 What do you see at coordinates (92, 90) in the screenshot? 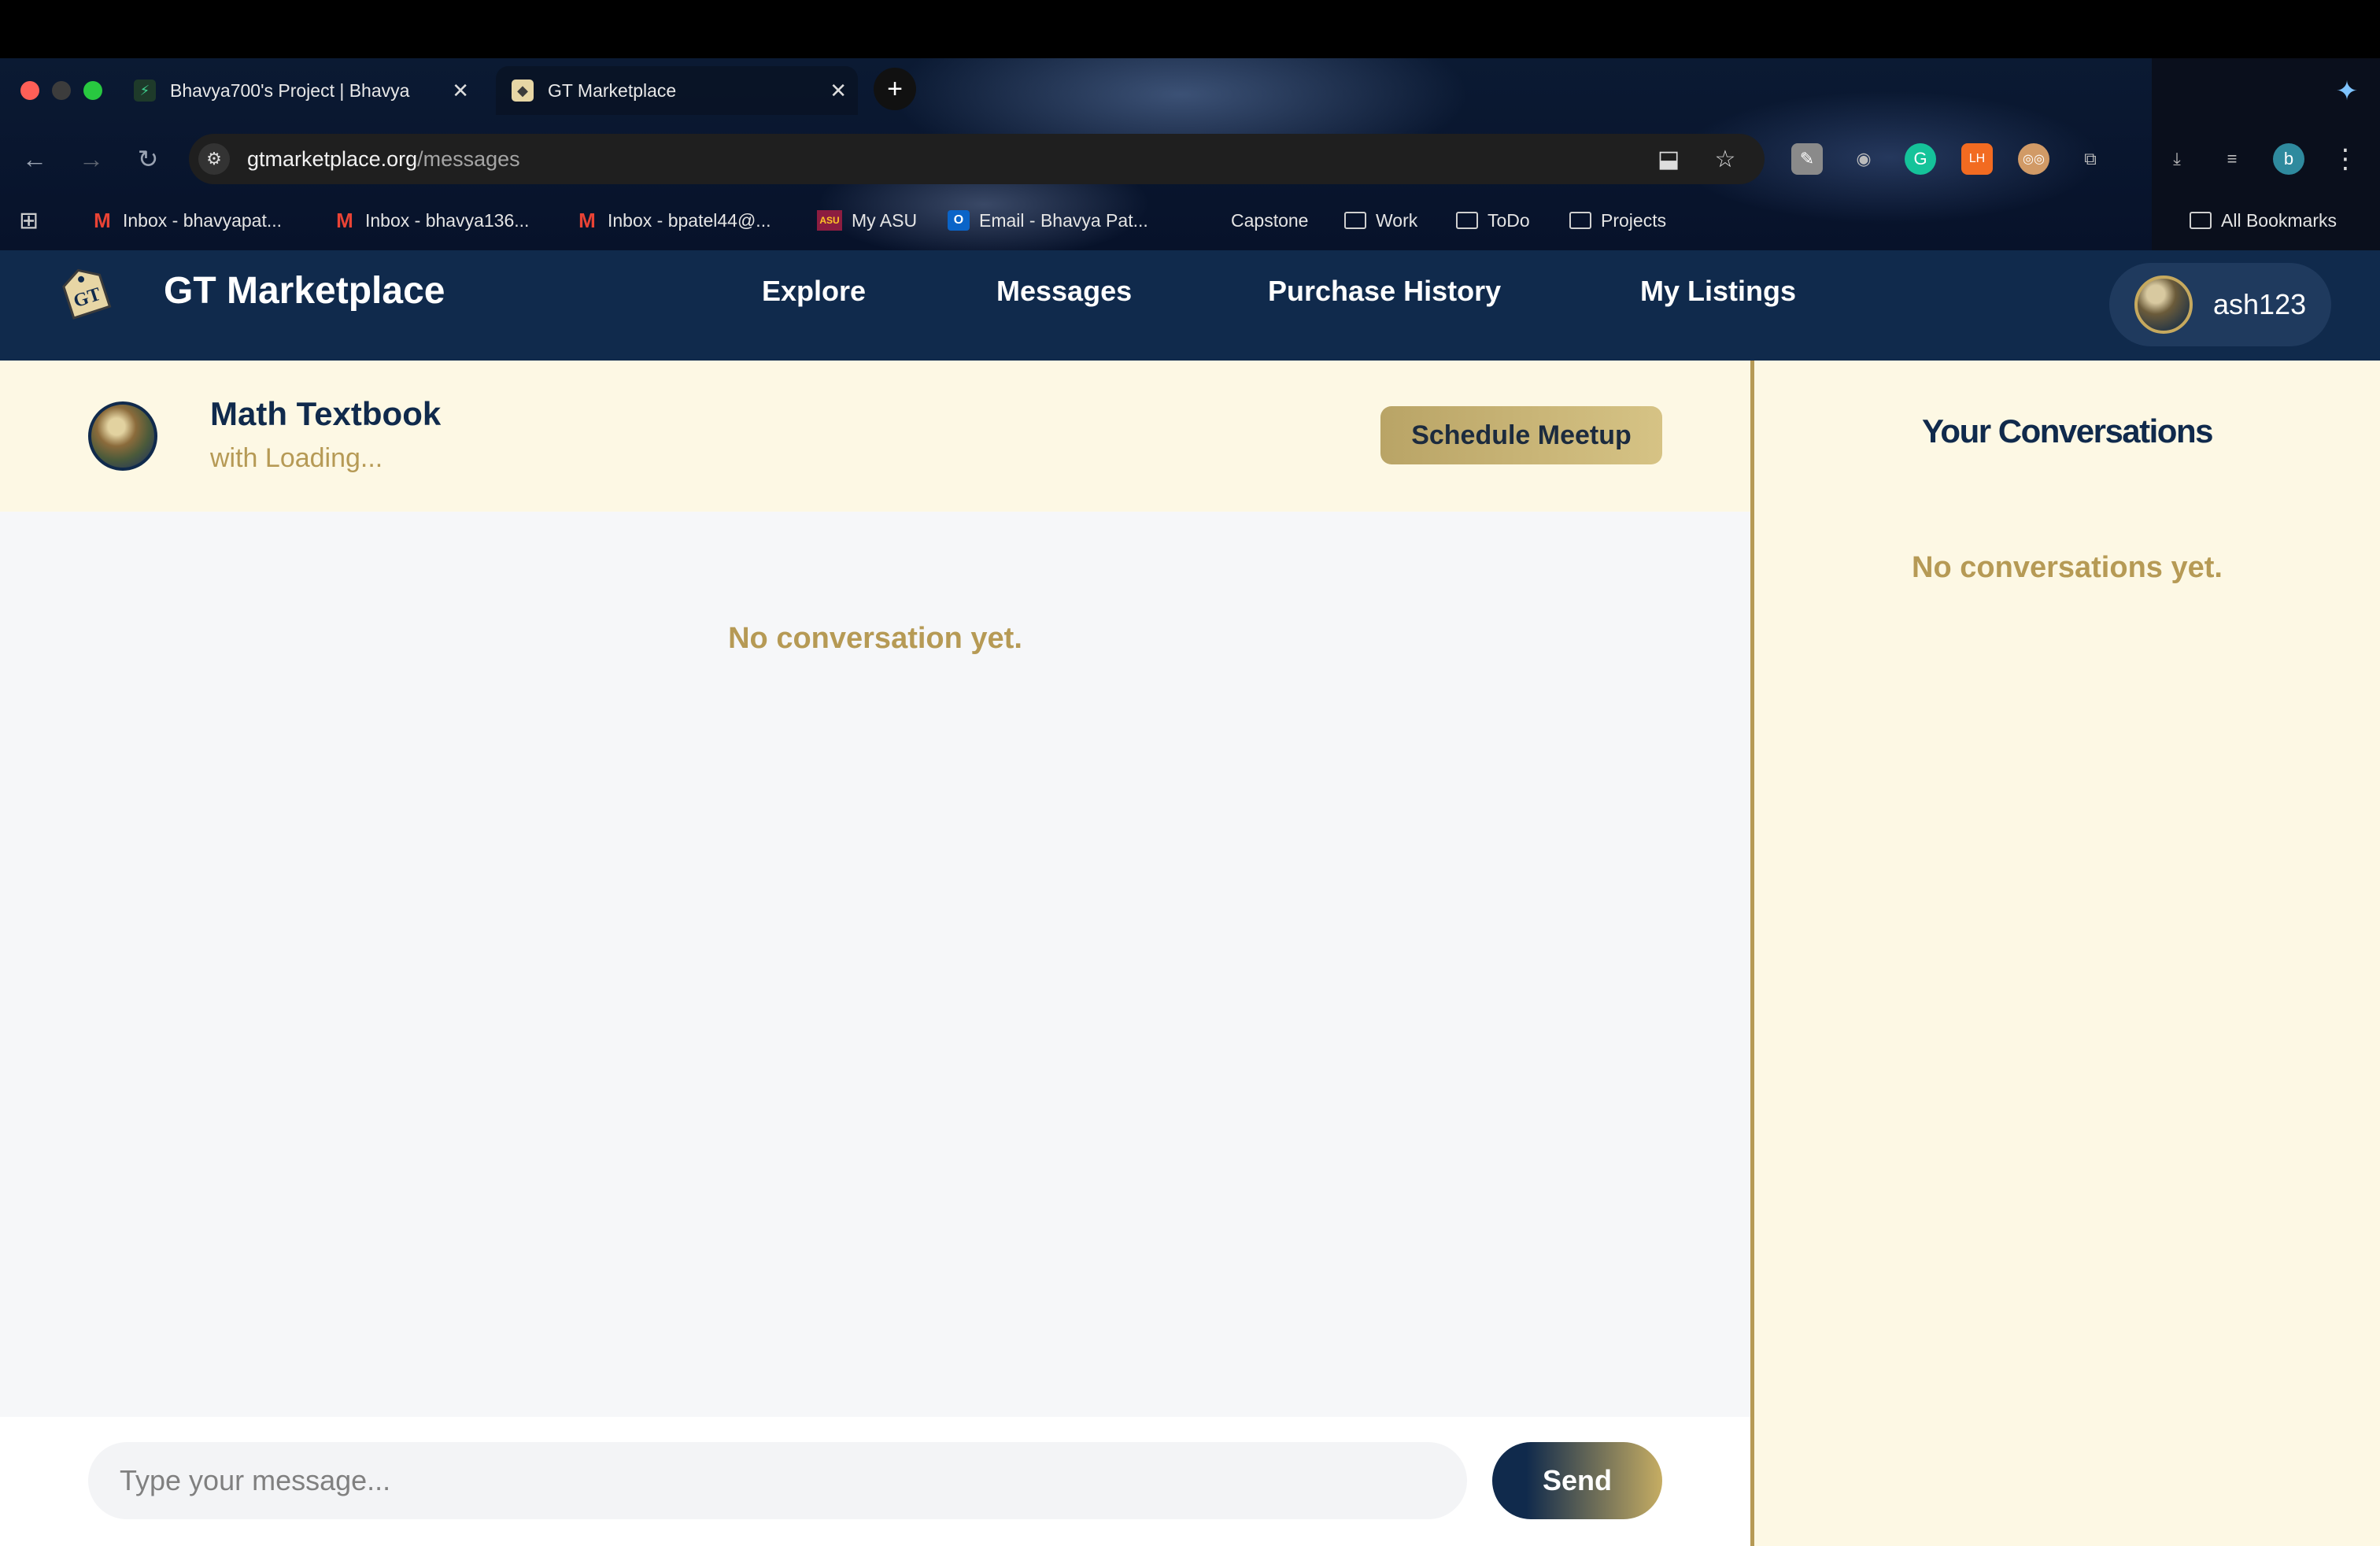
I see `maximize-window-button` at bounding box center [92, 90].